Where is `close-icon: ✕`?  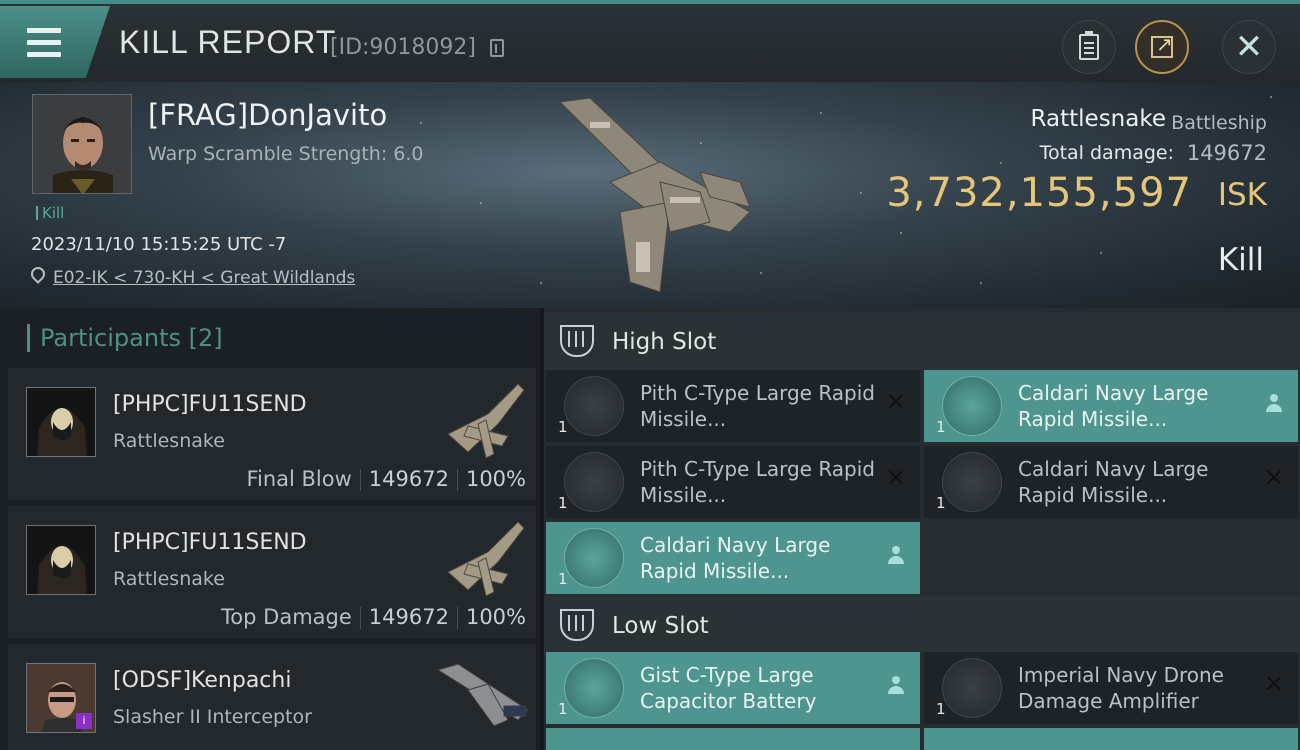
close-icon: ✕ is located at coordinates (1249, 47).